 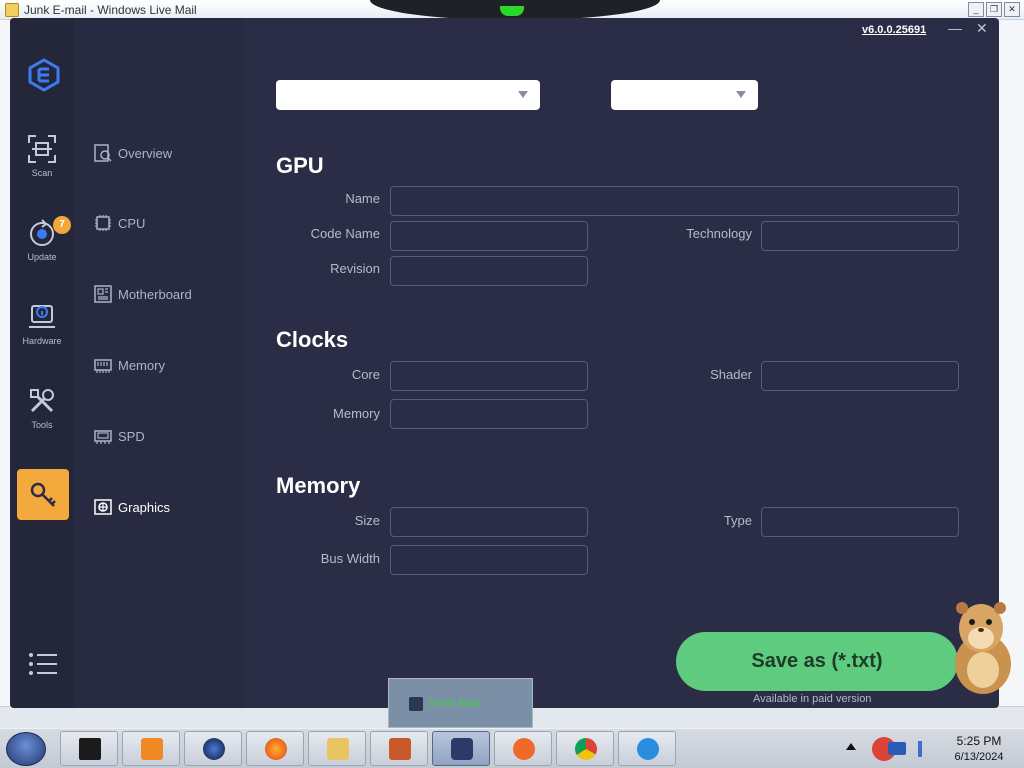 I want to click on menu-list-icon, so click(x=43, y=664).